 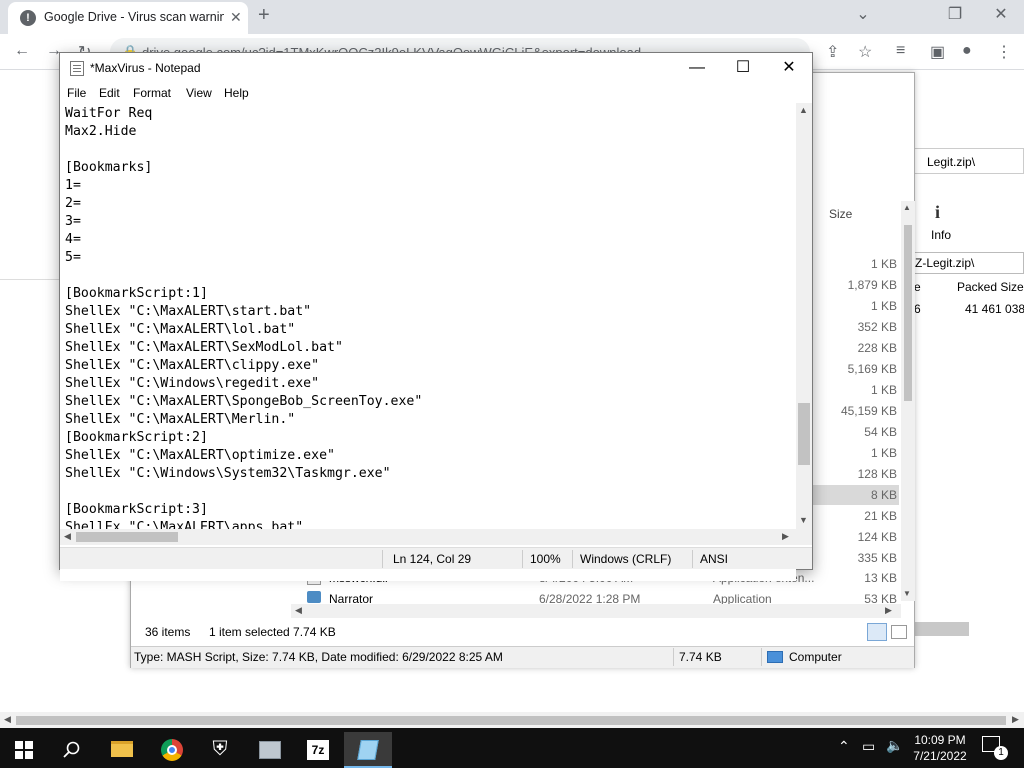 What do you see at coordinates (236, 17) in the screenshot?
I see `close-tab-icon: ✕` at bounding box center [236, 17].